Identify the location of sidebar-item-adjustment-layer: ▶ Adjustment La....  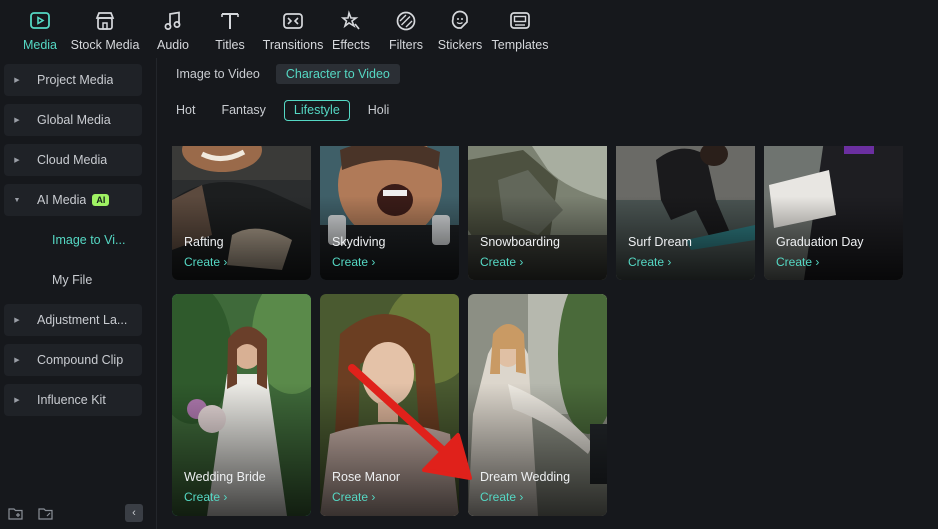
(73, 320).